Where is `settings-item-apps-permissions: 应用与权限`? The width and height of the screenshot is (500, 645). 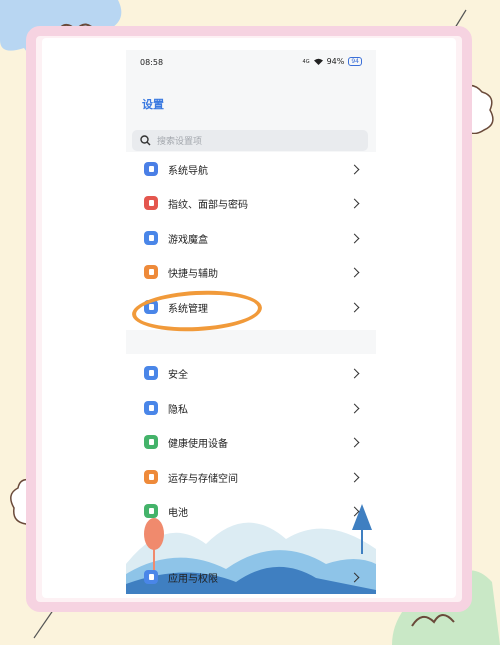 settings-item-apps-permissions: 应用与权限 is located at coordinates (251, 577).